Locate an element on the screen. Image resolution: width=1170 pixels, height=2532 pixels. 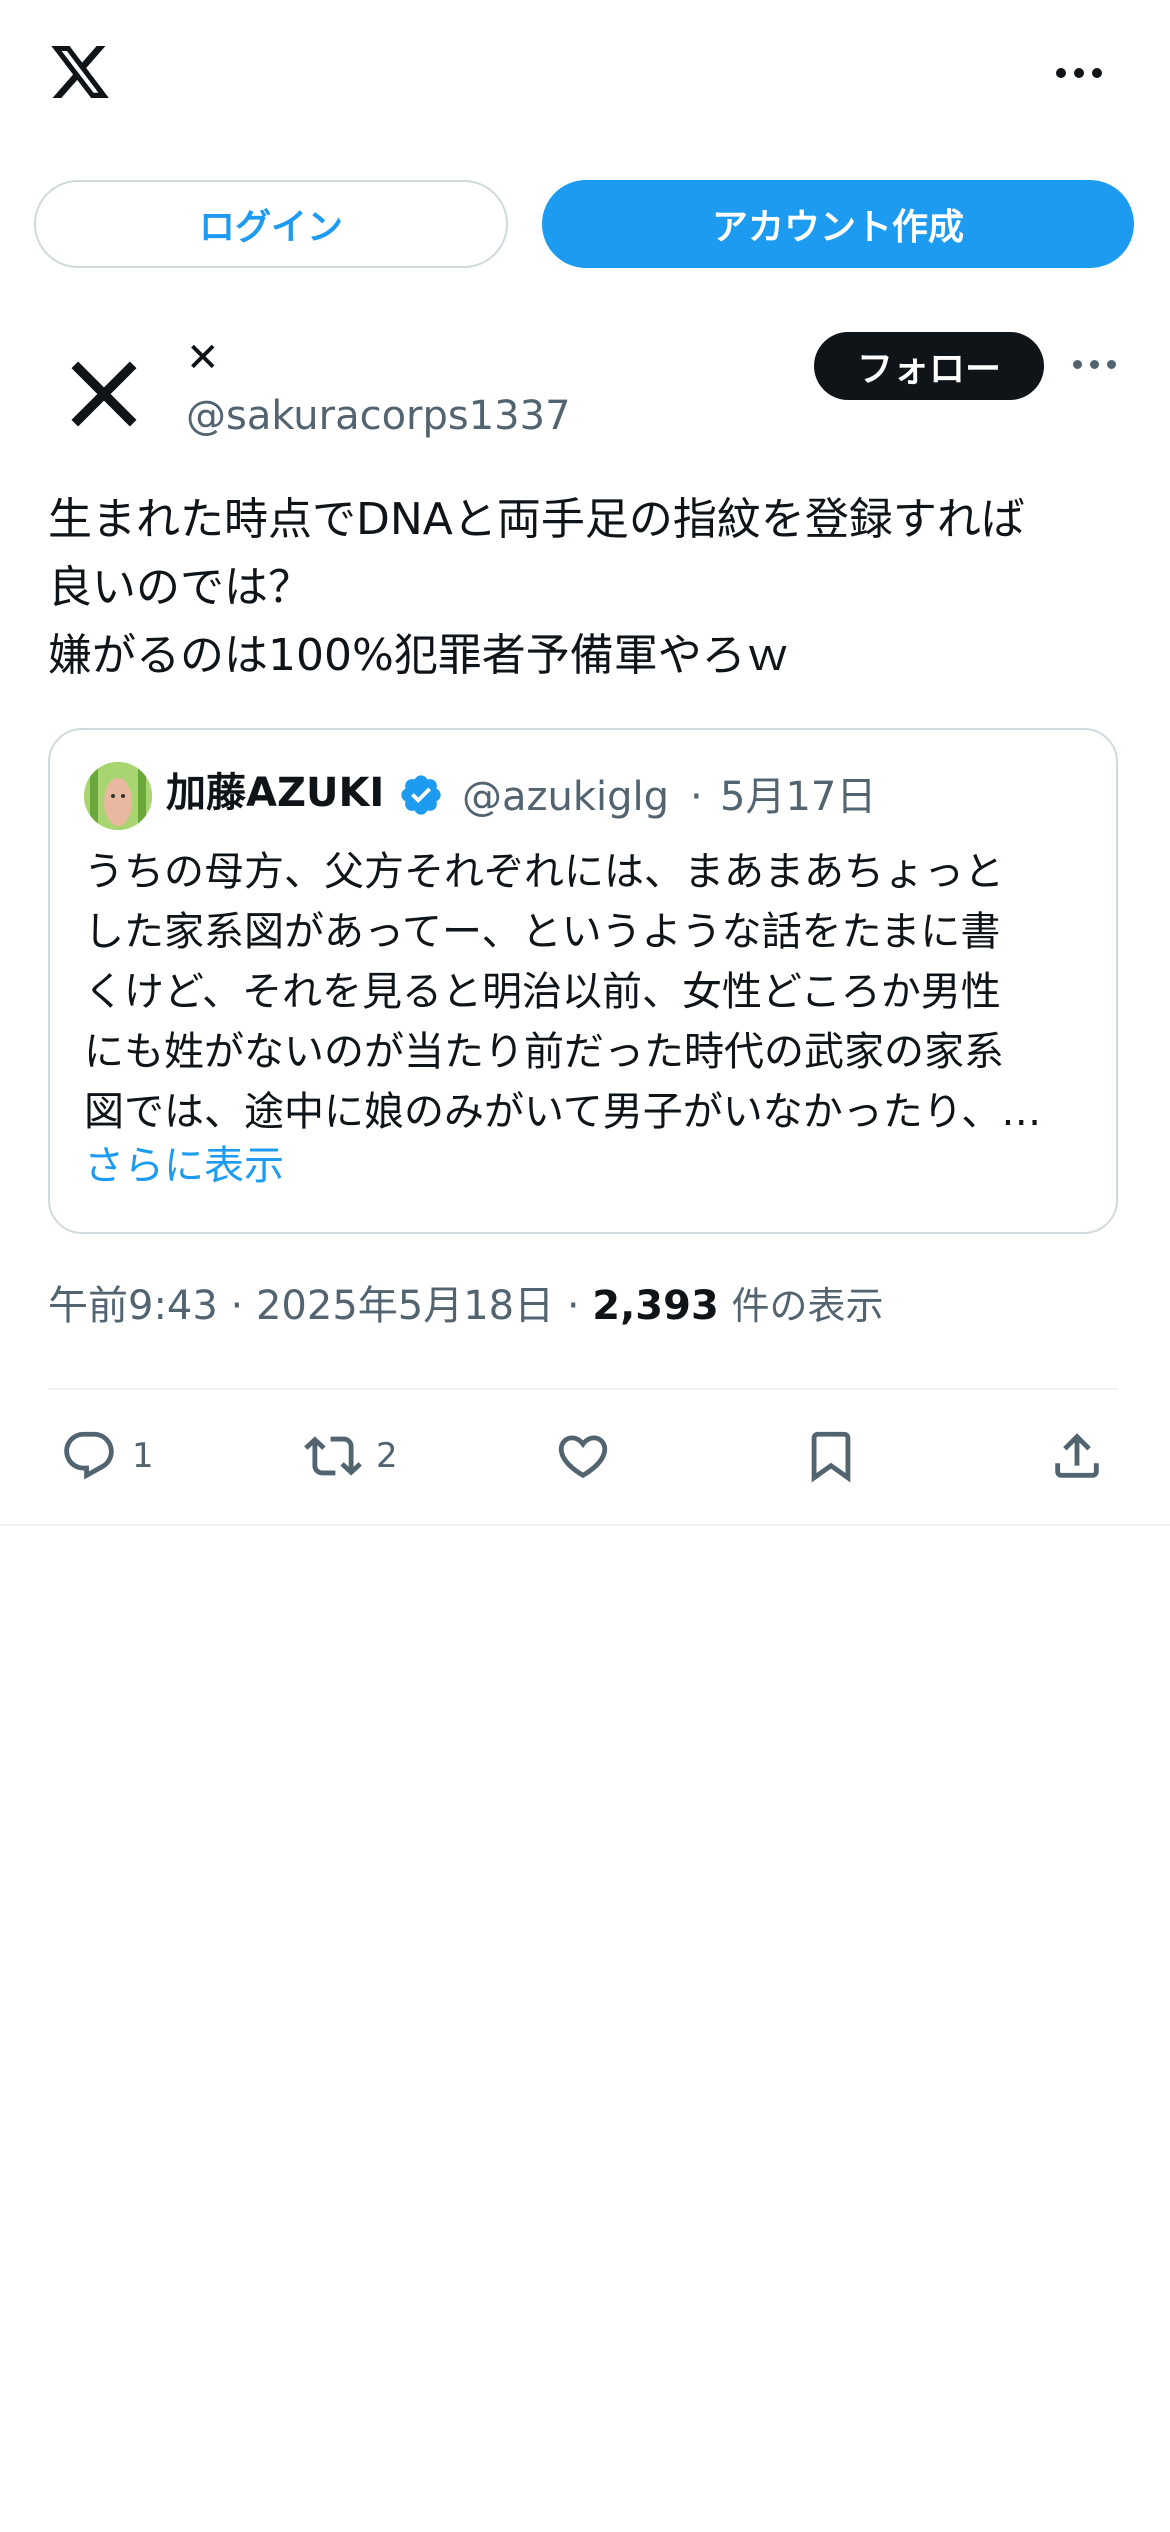
post-more-icon is located at coordinates (1094, 364).